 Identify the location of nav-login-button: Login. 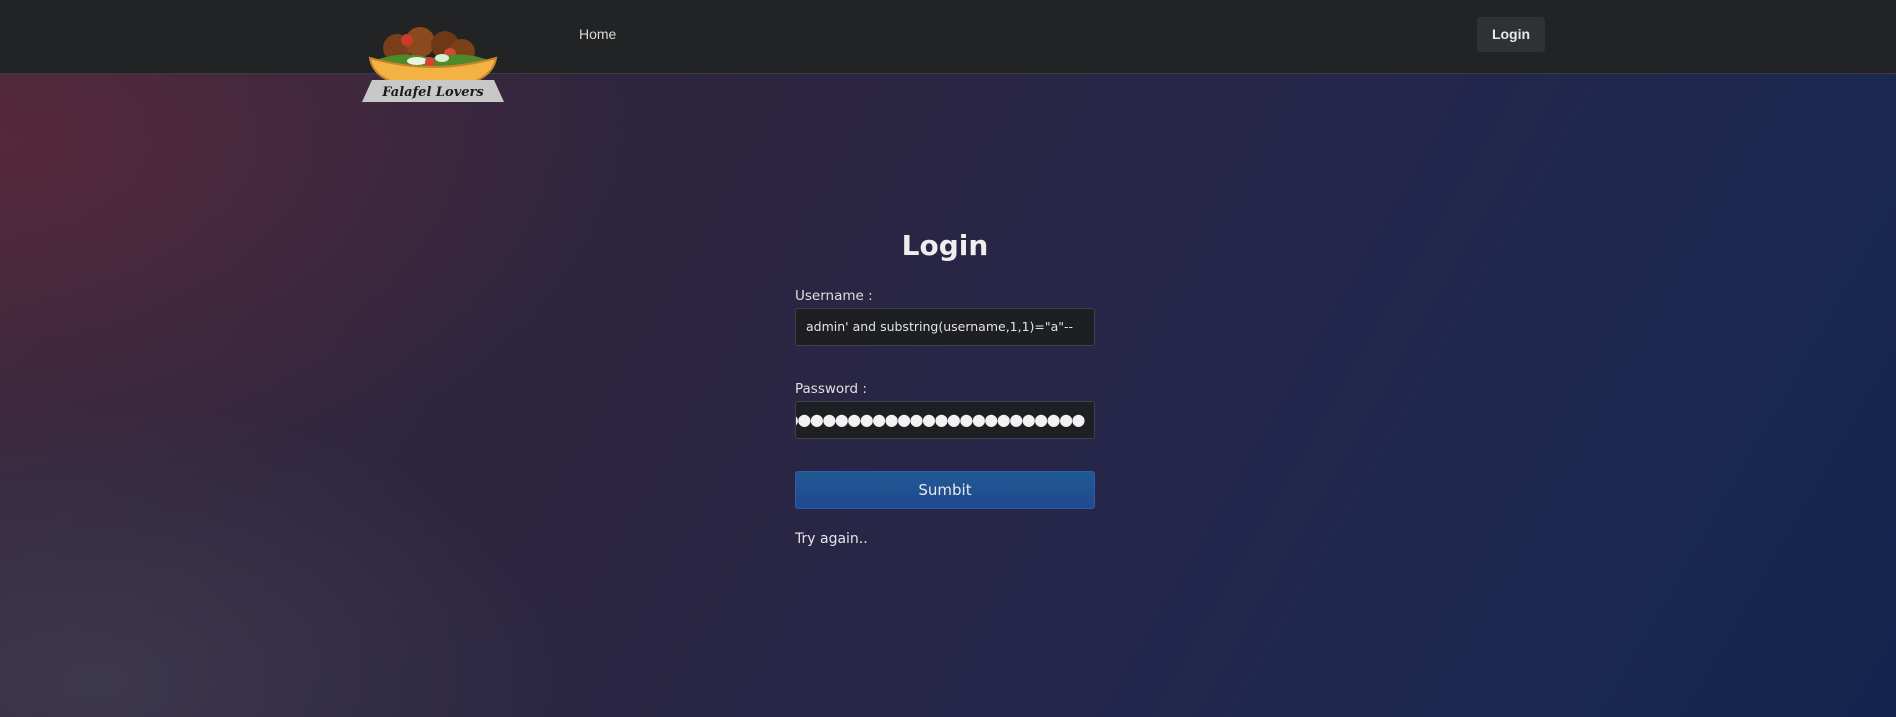
(1511, 34).